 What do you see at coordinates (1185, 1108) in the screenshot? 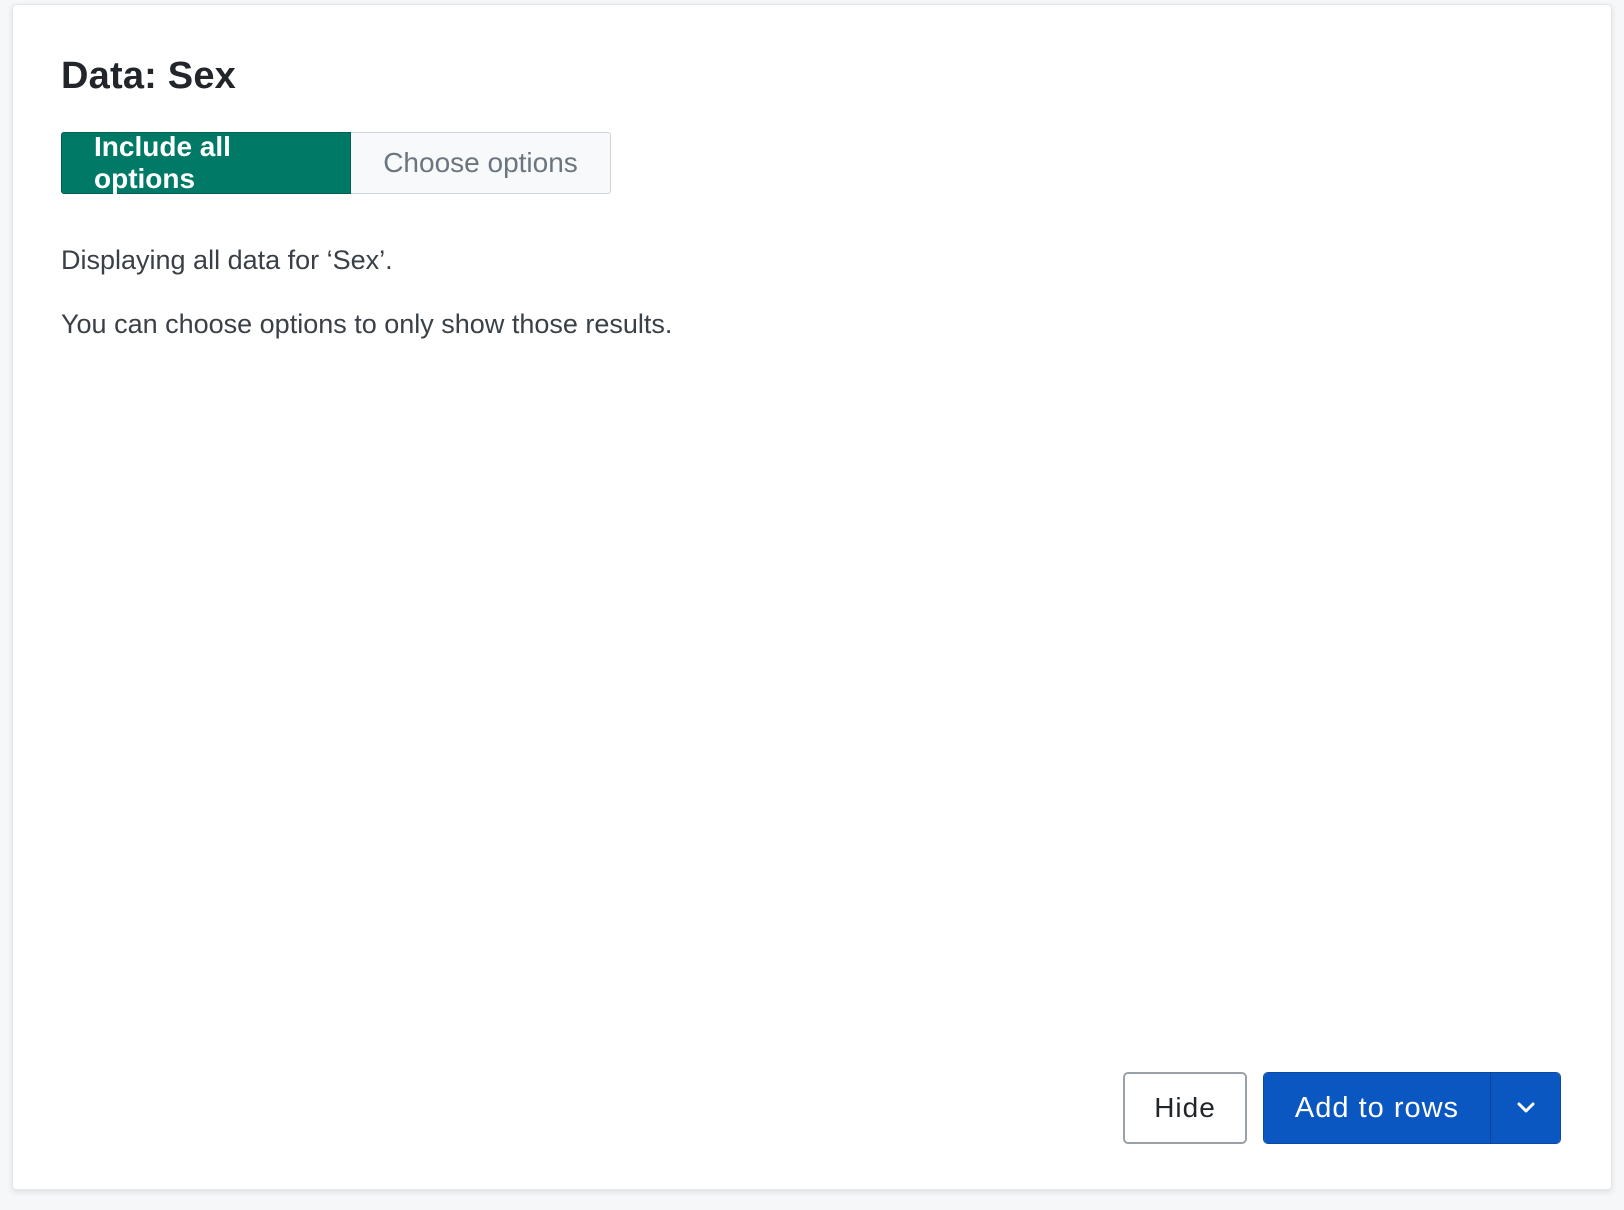
I see `hide-button: Hide` at bounding box center [1185, 1108].